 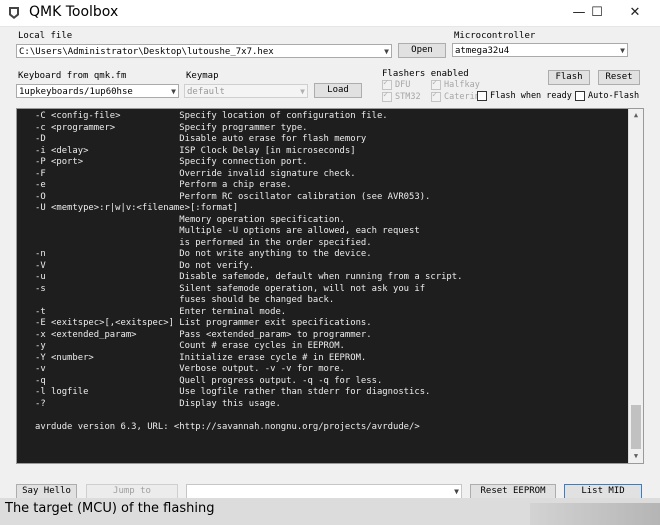 I want to click on console-line: -c <programmer> Specify programmer type., so click(x=171, y=127).